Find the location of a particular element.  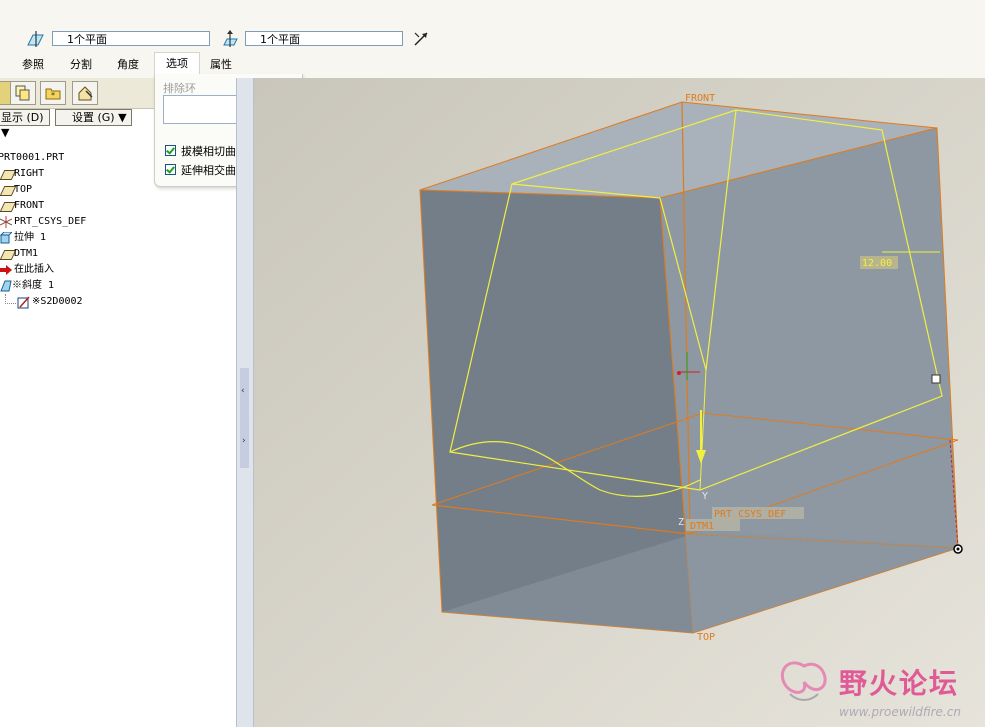

draft-dashboard: 1个平面 1个平面 参照 分割 角度 选项 属性 is located at coordinates (492, 39).